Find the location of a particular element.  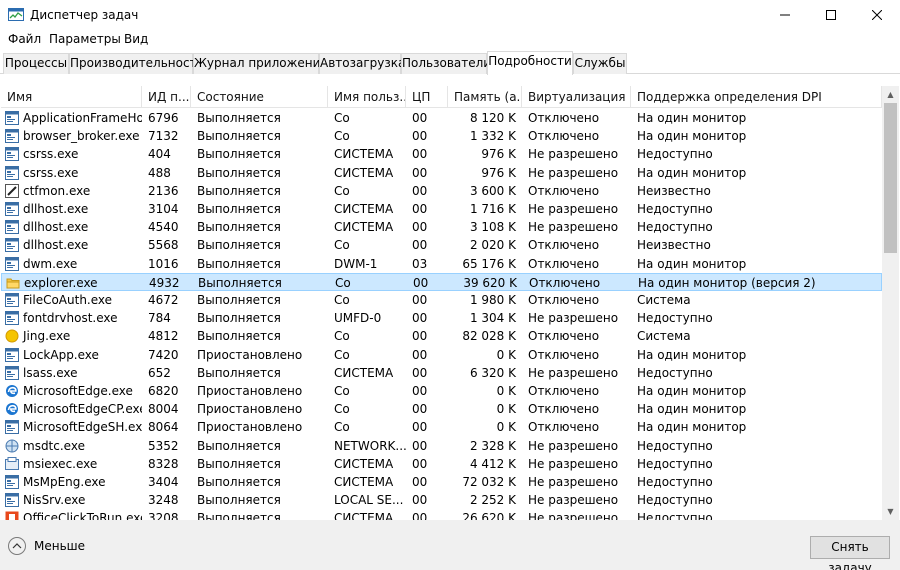

menu-options: Параметры is located at coordinates (85, 39).